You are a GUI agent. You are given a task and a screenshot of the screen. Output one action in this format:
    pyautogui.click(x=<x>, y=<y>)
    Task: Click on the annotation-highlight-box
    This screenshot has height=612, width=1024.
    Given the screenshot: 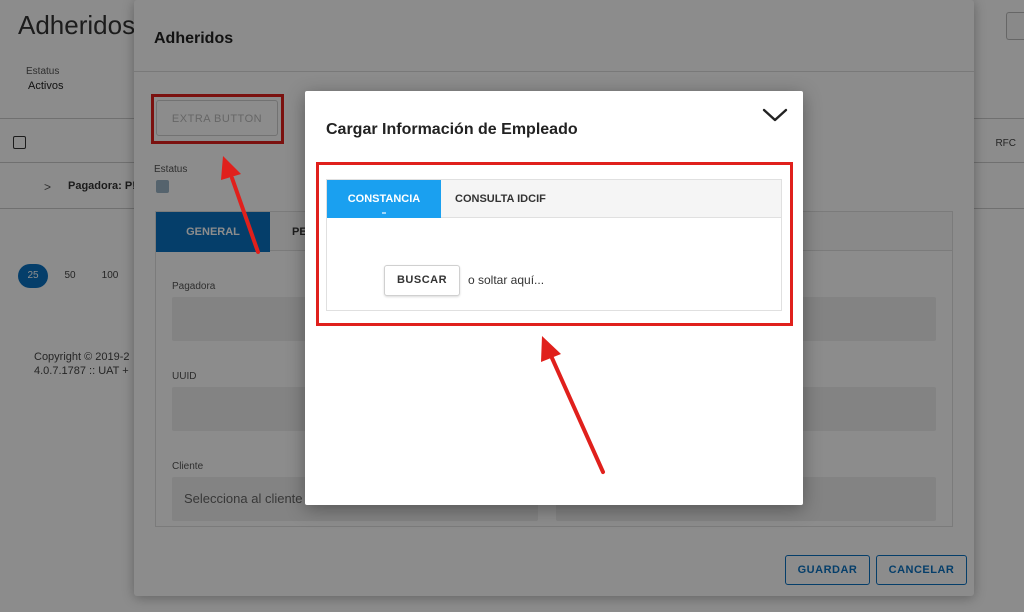 What is the action you would take?
    pyautogui.click(x=554, y=244)
    